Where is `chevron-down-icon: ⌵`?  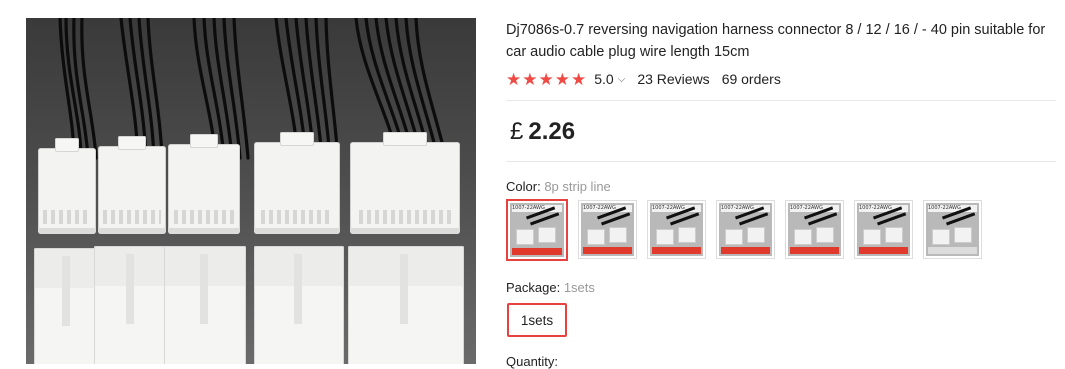
chevron-down-icon: ⌵ is located at coordinates (622, 79).